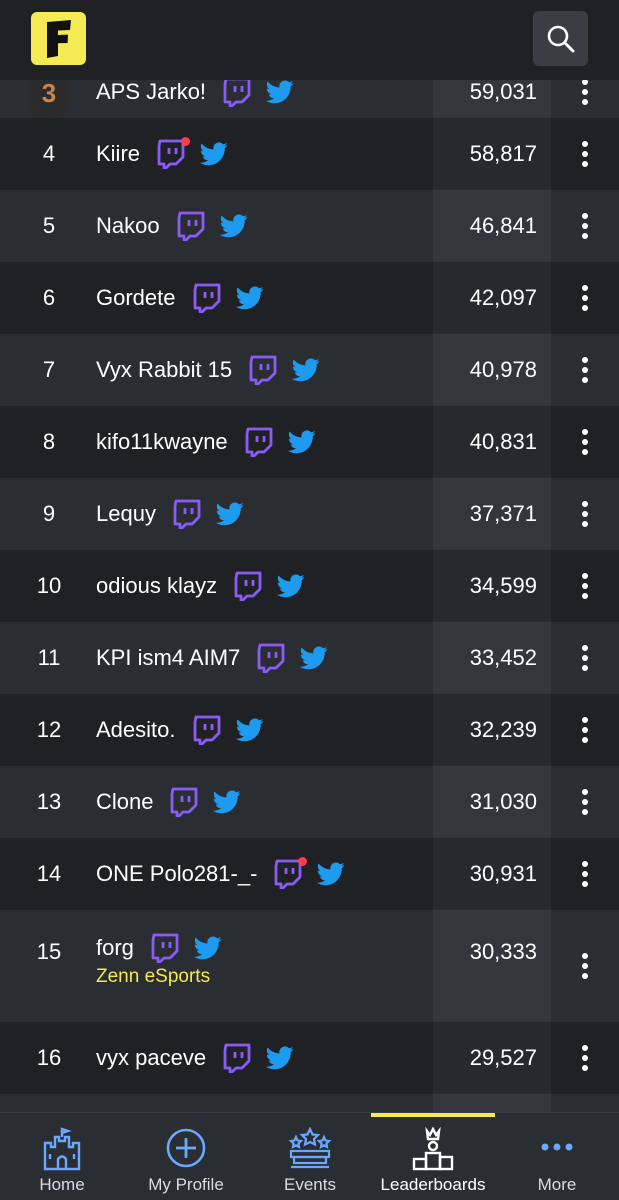 This screenshot has width=619, height=1200. What do you see at coordinates (115, 948) in the screenshot?
I see `player-name: forg` at bounding box center [115, 948].